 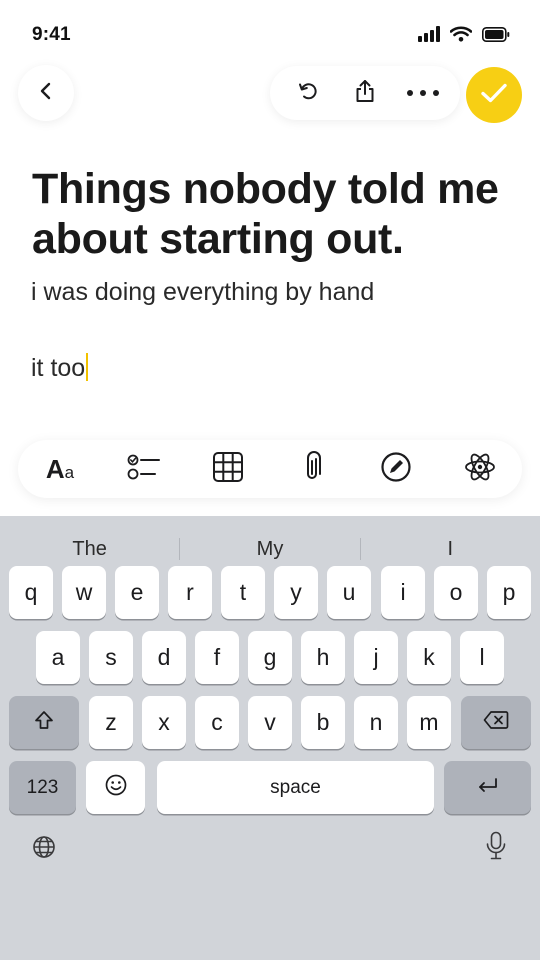 I want to click on draw-icon, so click(x=396, y=469).